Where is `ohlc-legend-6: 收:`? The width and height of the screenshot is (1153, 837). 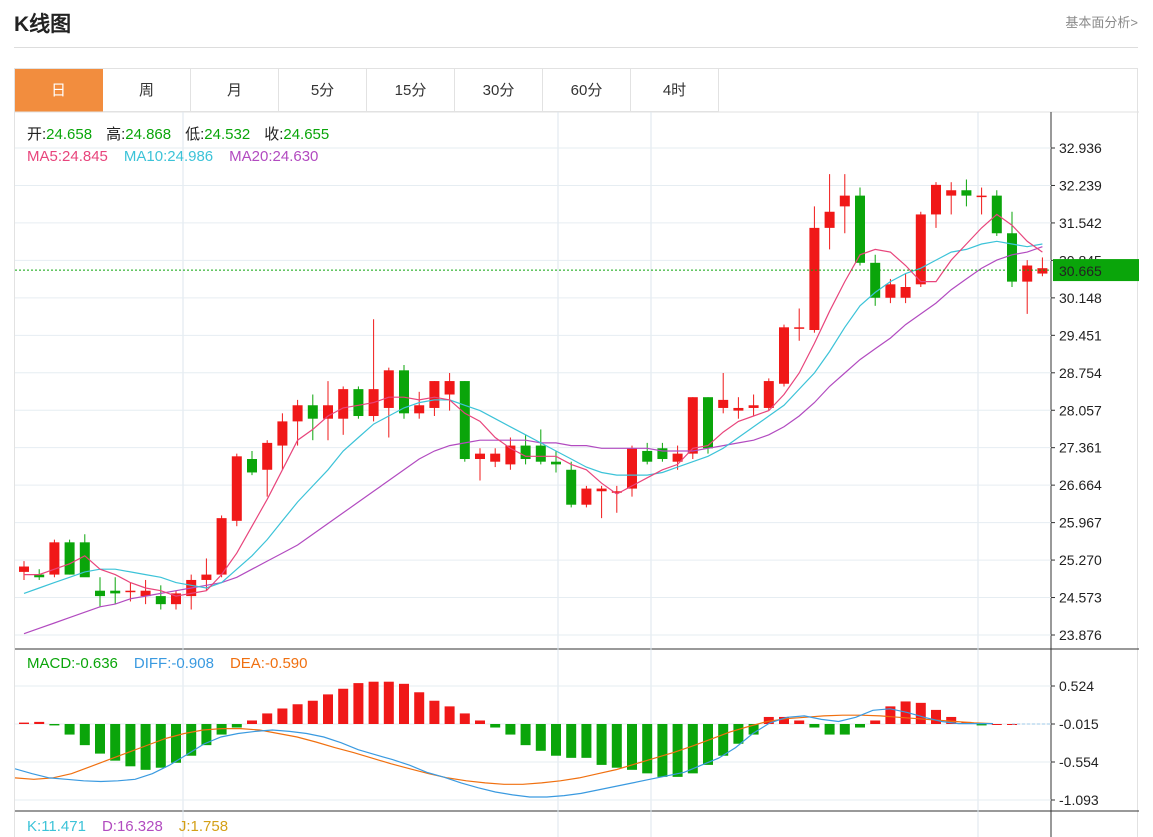 ohlc-legend-6: 收: is located at coordinates (273, 134).